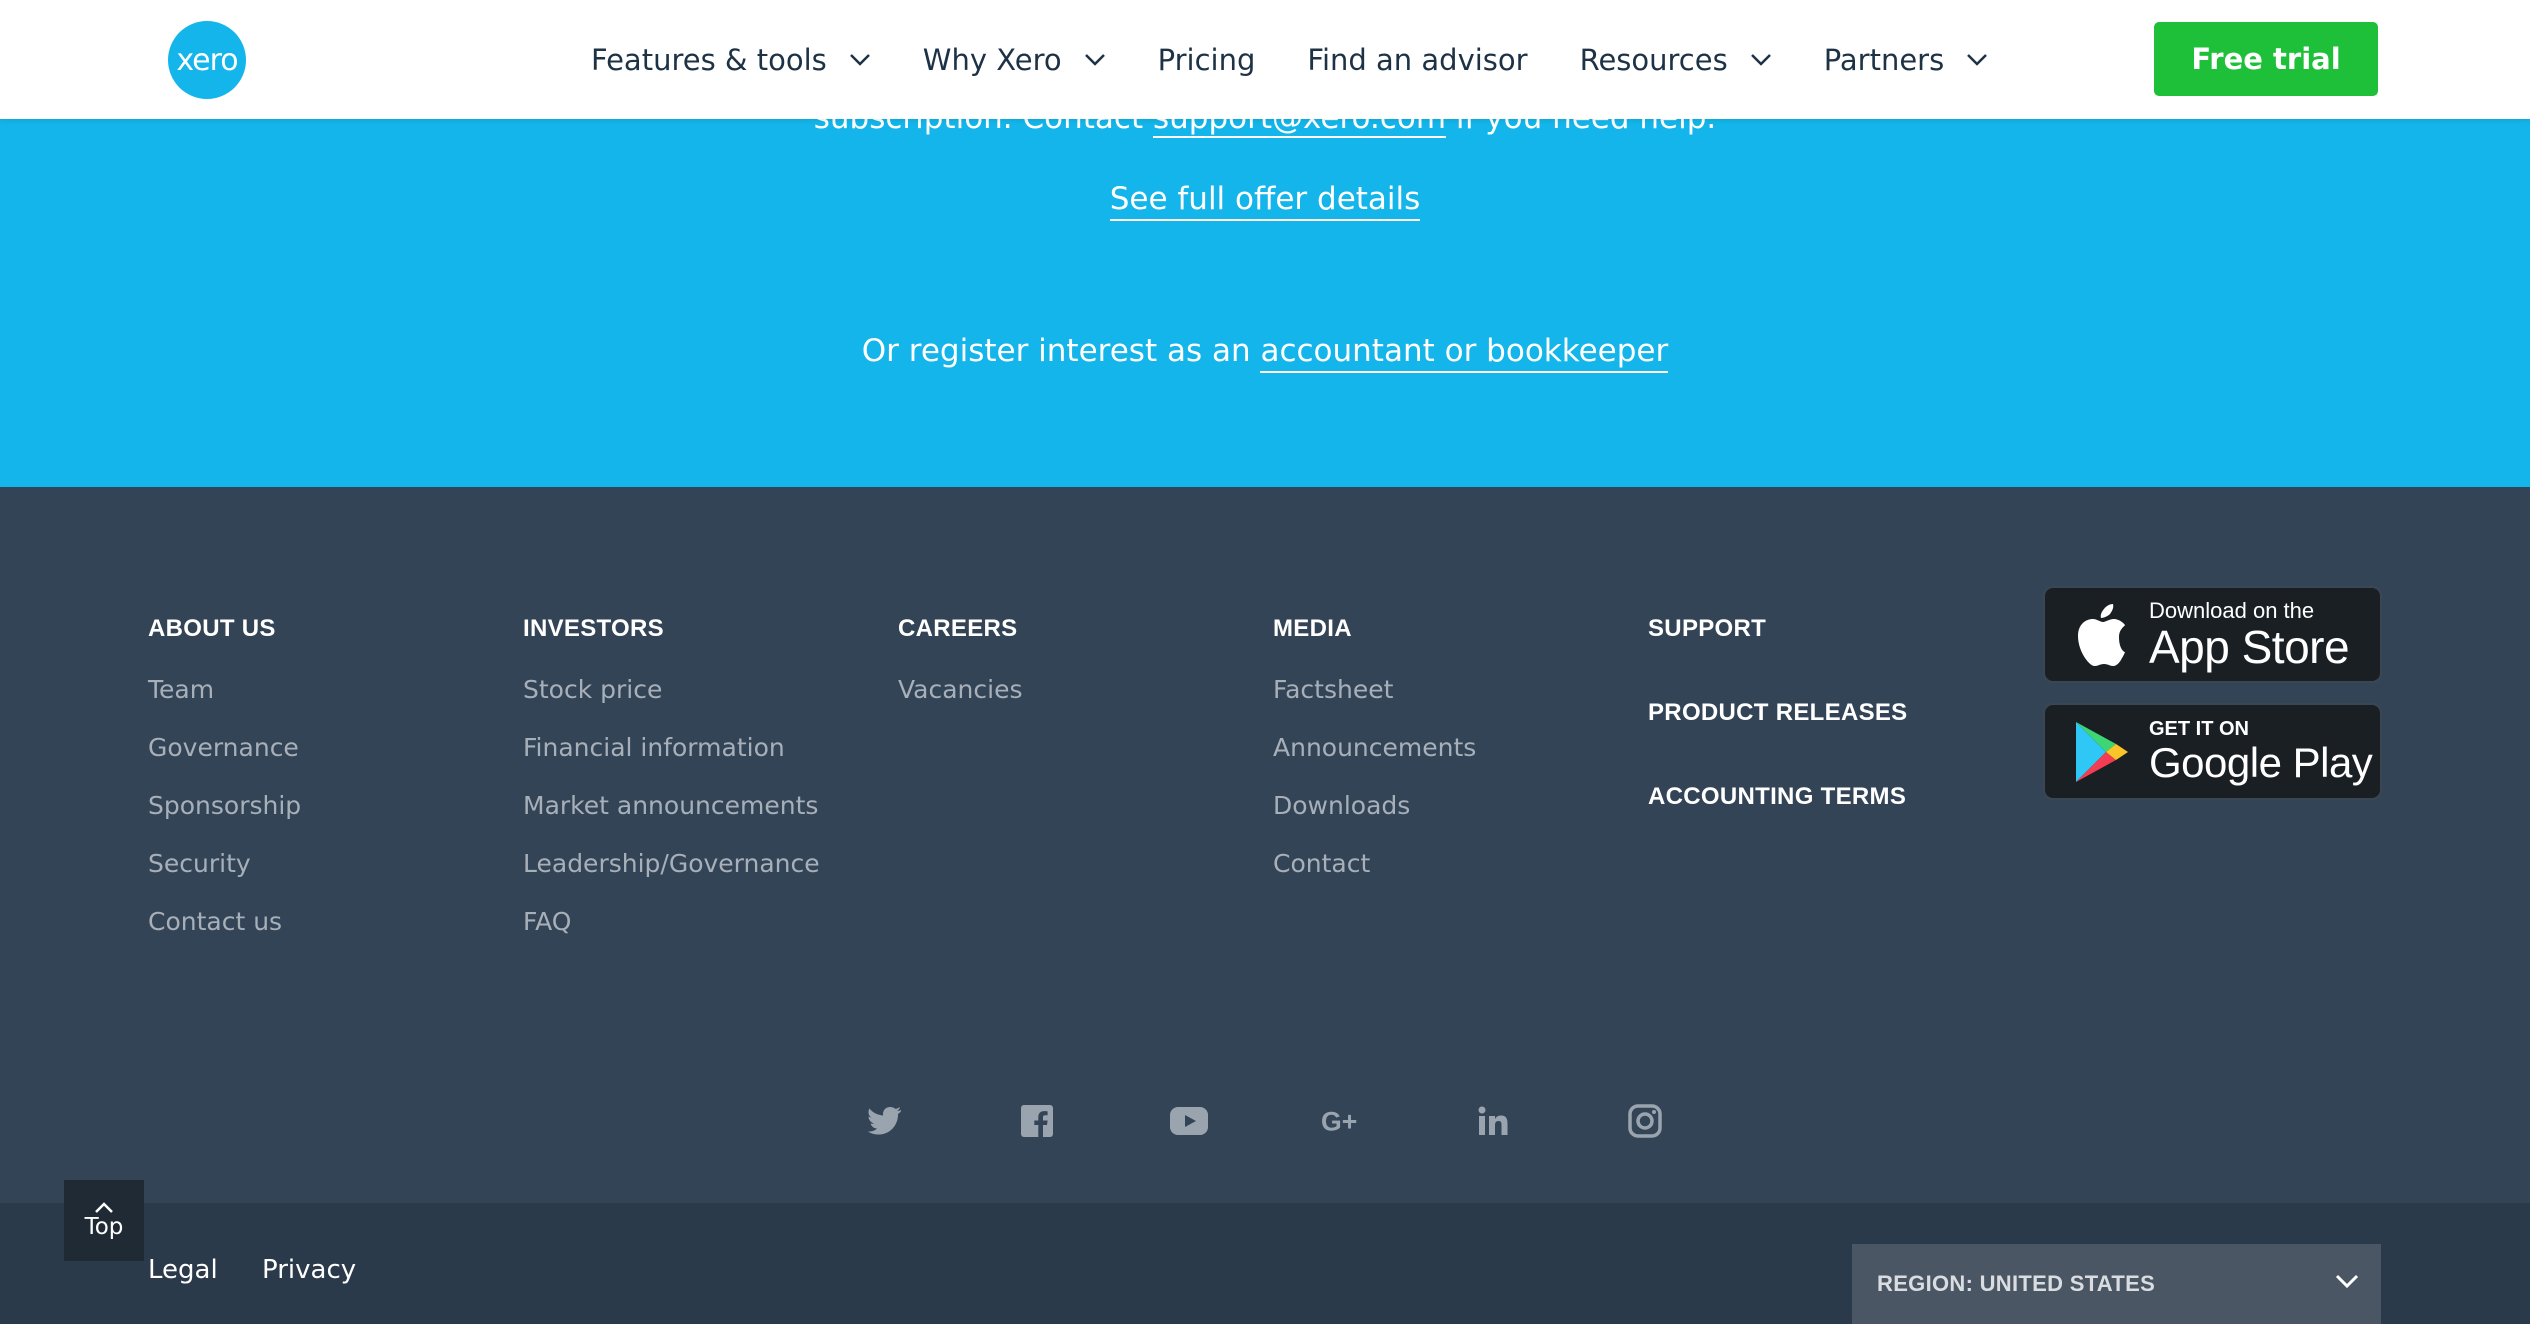 This screenshot has width=2530, height=1324. Describe the element at coordinates (671, 747) in the screenshot. I see `footer-link-financial-information: Financial information` at that location.